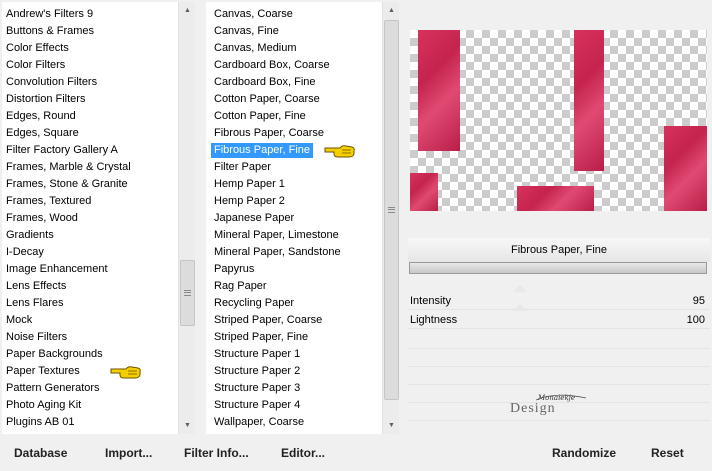 The width and height of the screenshot is (712, 471). Describe the element at coordinates (268, 320) in the screenshot. I see `list-item-label: Striped Paper, Coarse` at that location.